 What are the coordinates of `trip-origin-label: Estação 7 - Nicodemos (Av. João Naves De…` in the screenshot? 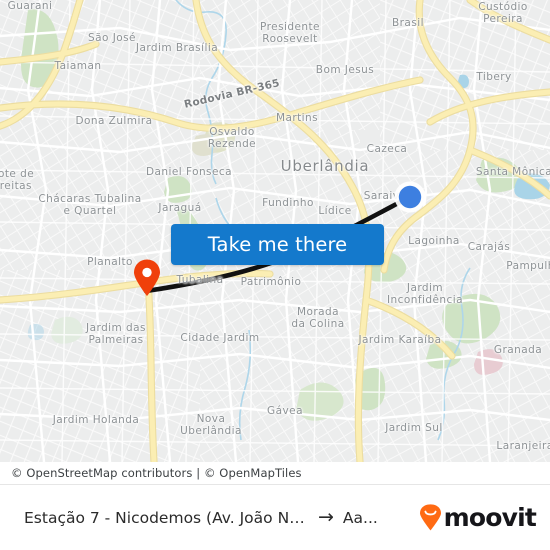 It's located at (166, 517).